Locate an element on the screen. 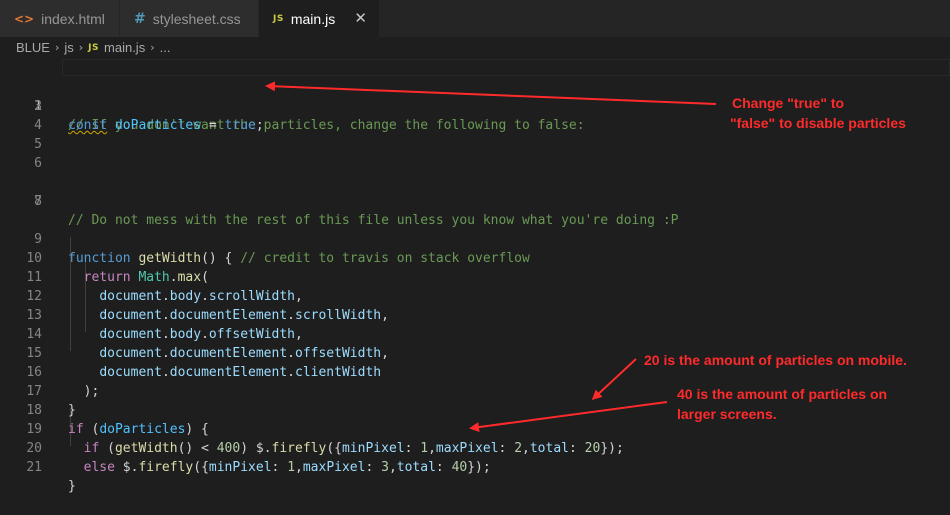 The width and height of the screenshot is (950, 515). close-icon: ✕ is located at coordinates (360, 18).